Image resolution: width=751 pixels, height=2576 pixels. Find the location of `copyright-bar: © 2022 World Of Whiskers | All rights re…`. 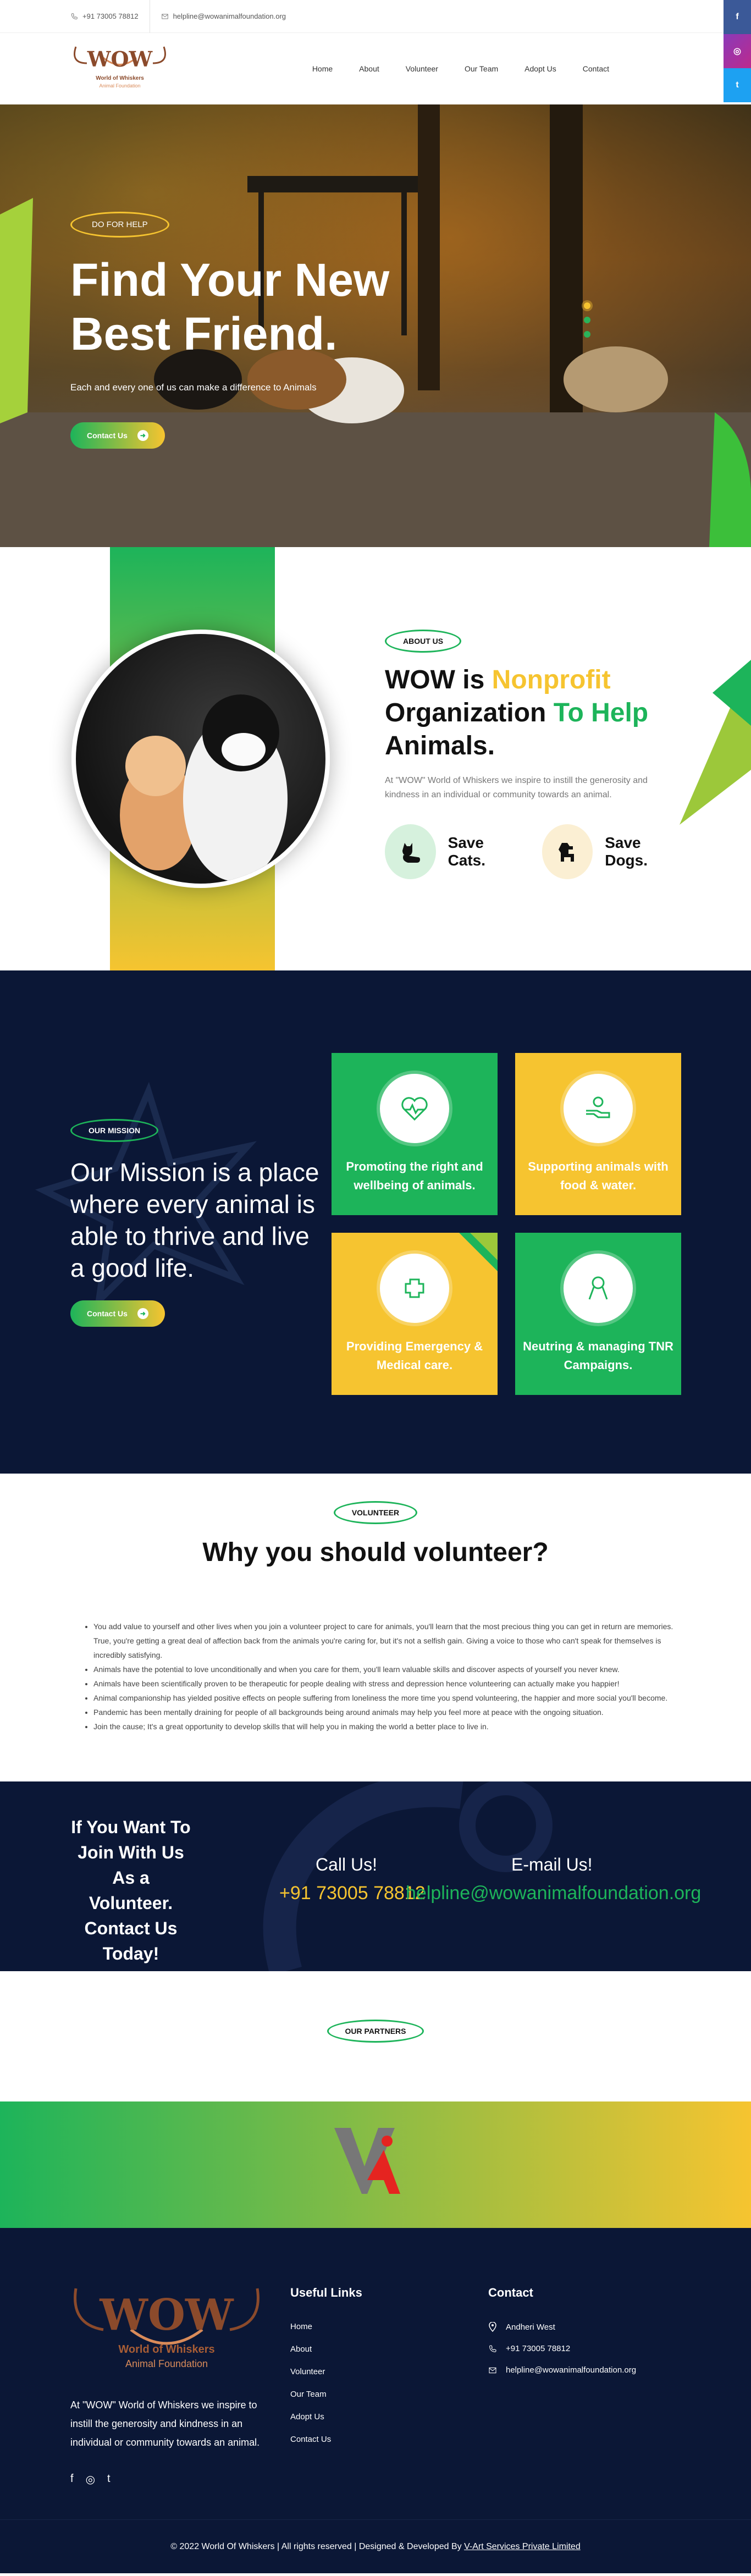

copyright-bar: © 2022 World Of Whiskers | All rights re… is located at coordinates (375, 2546).